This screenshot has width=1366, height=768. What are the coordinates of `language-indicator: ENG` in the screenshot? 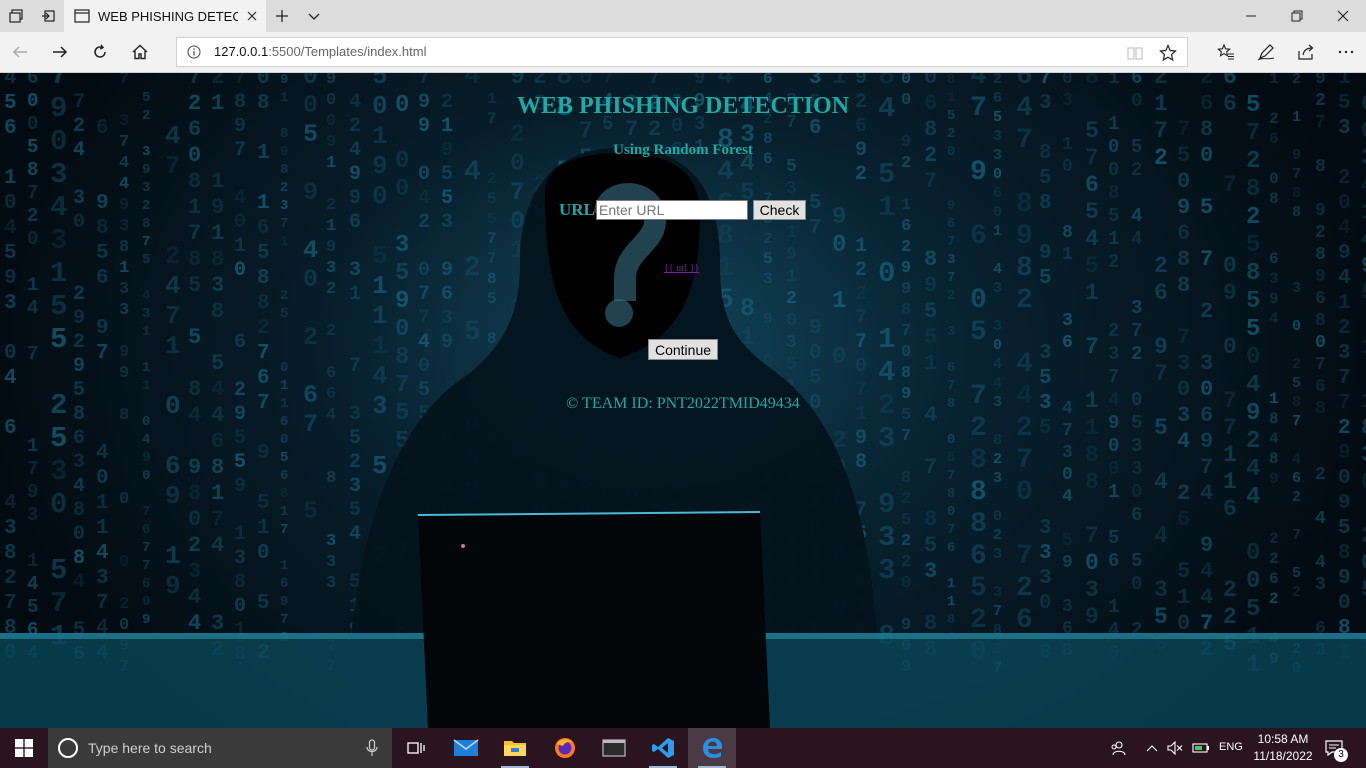 It's located at (1231, 747).